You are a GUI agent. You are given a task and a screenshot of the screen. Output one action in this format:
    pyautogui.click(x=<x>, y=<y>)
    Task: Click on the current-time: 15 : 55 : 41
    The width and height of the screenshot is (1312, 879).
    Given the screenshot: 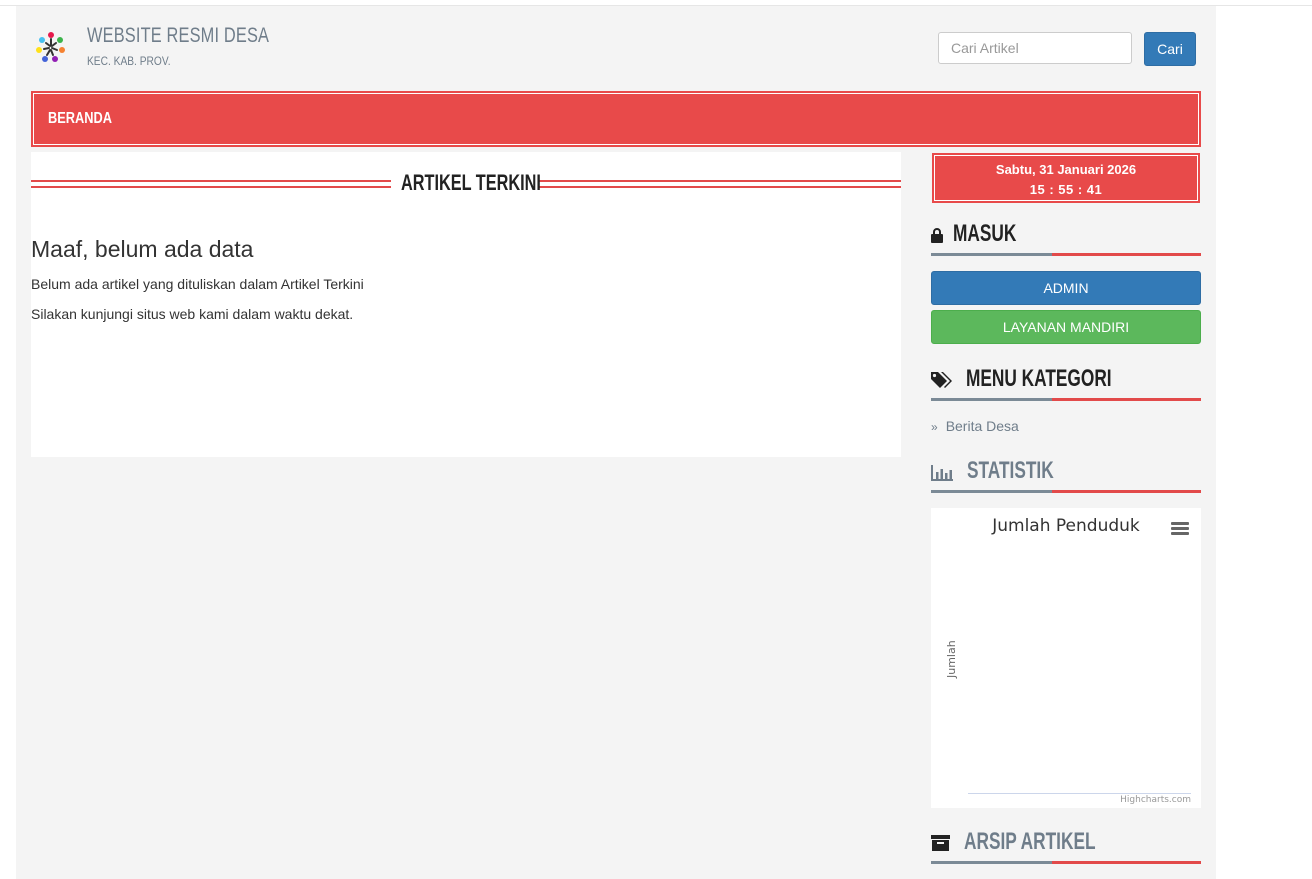 What is the action you would take?
    pyautogui.click(x=1066, y=189)
    